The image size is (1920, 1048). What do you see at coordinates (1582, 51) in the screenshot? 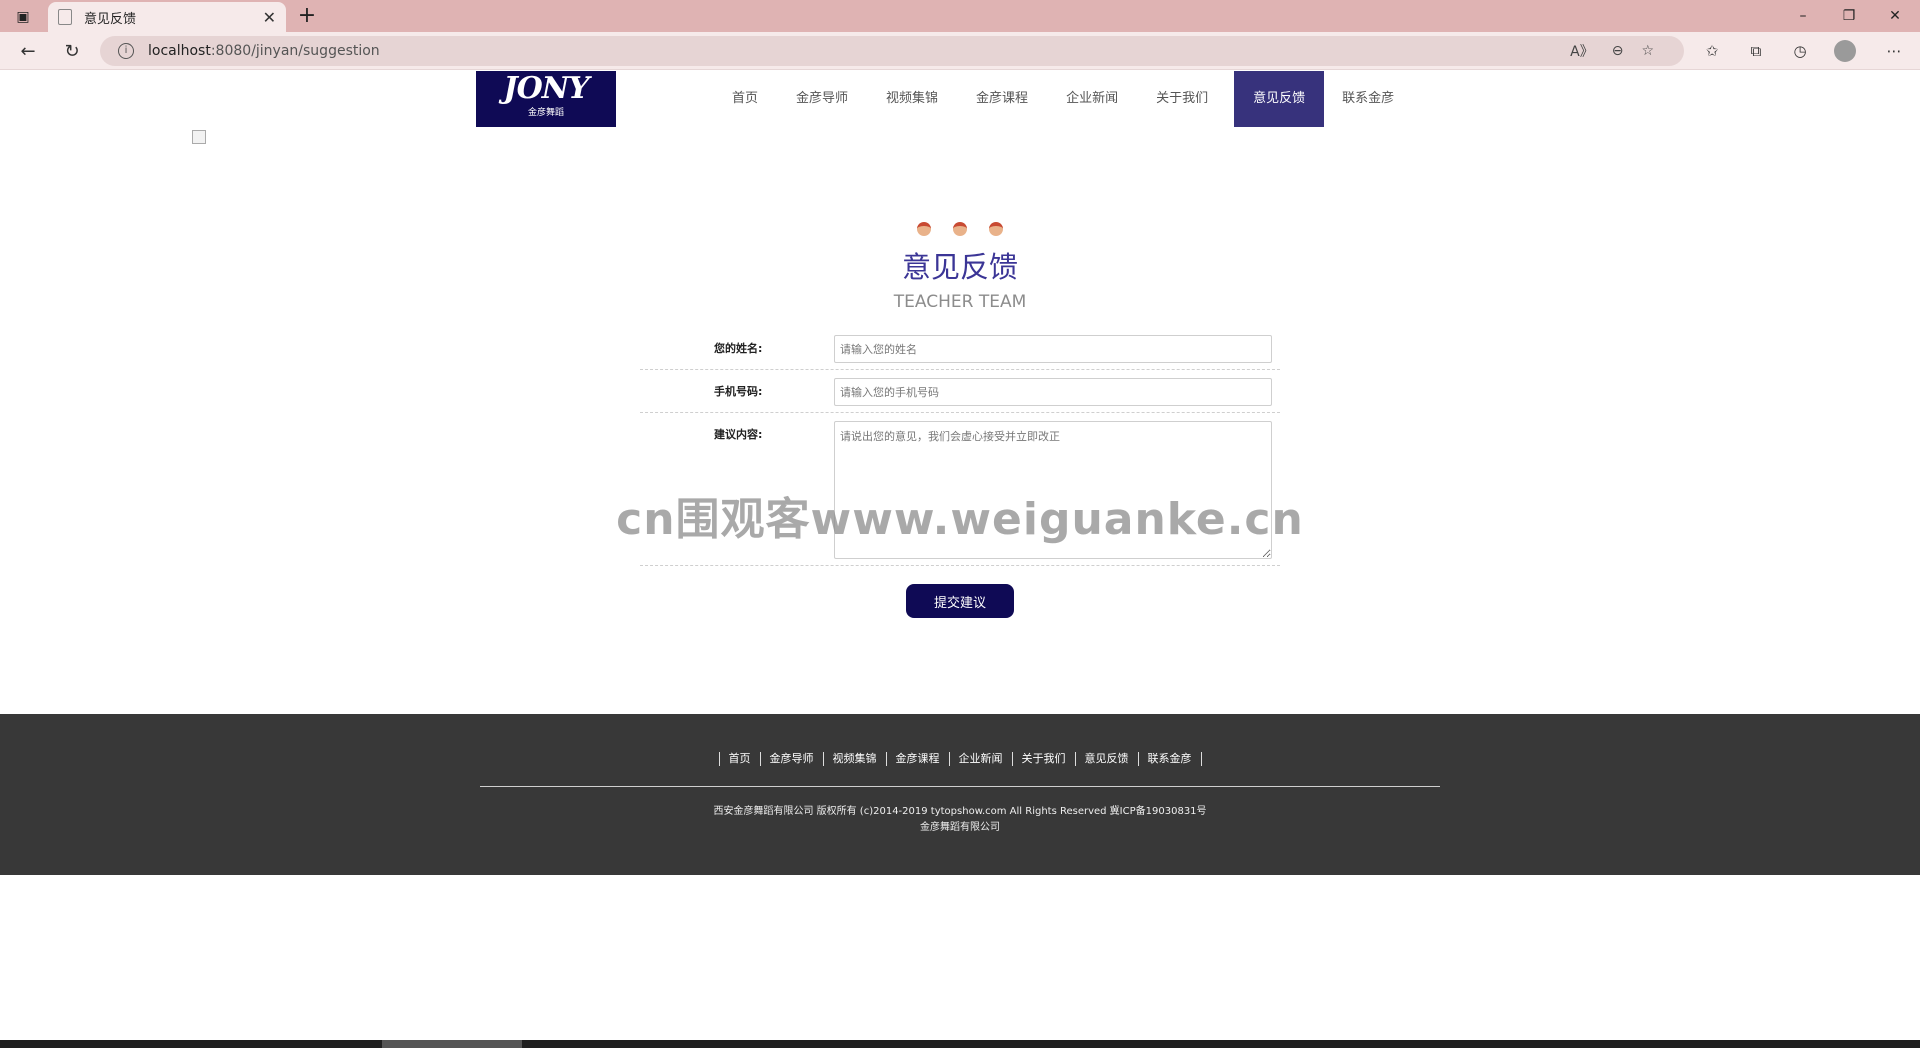
I see `read-aloud-icon: A》` at bounding box center [1582, 51].